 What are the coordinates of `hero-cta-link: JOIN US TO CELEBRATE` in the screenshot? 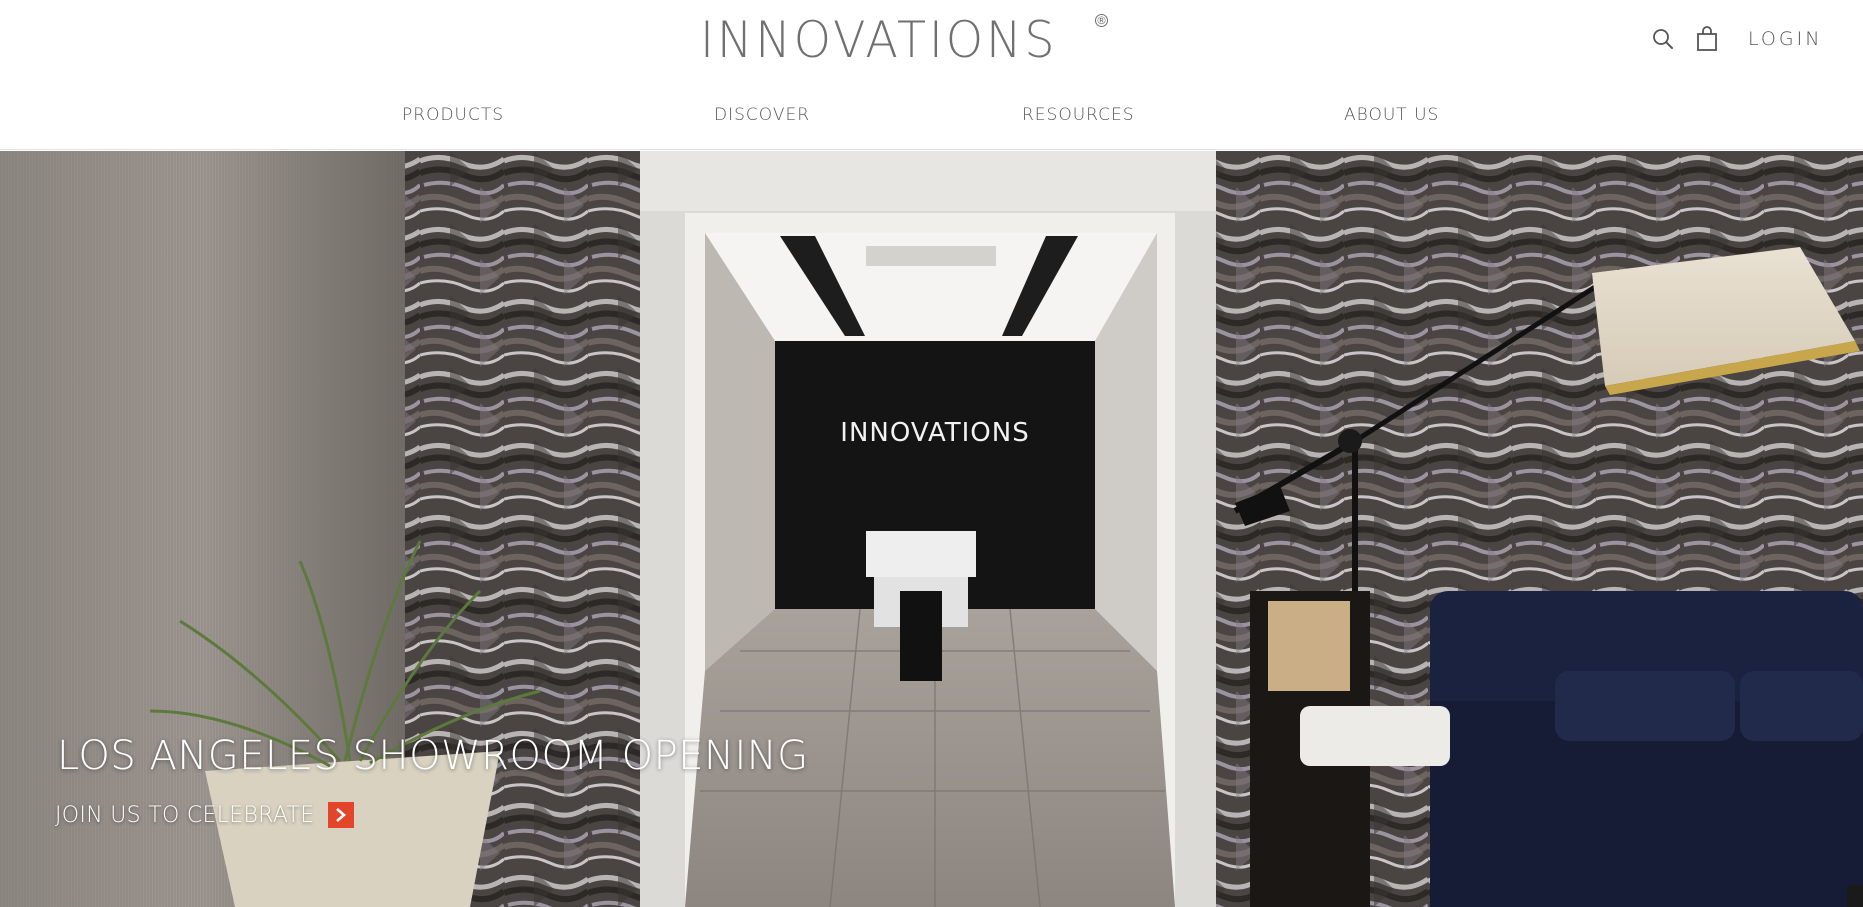 It's located at (205, 815).